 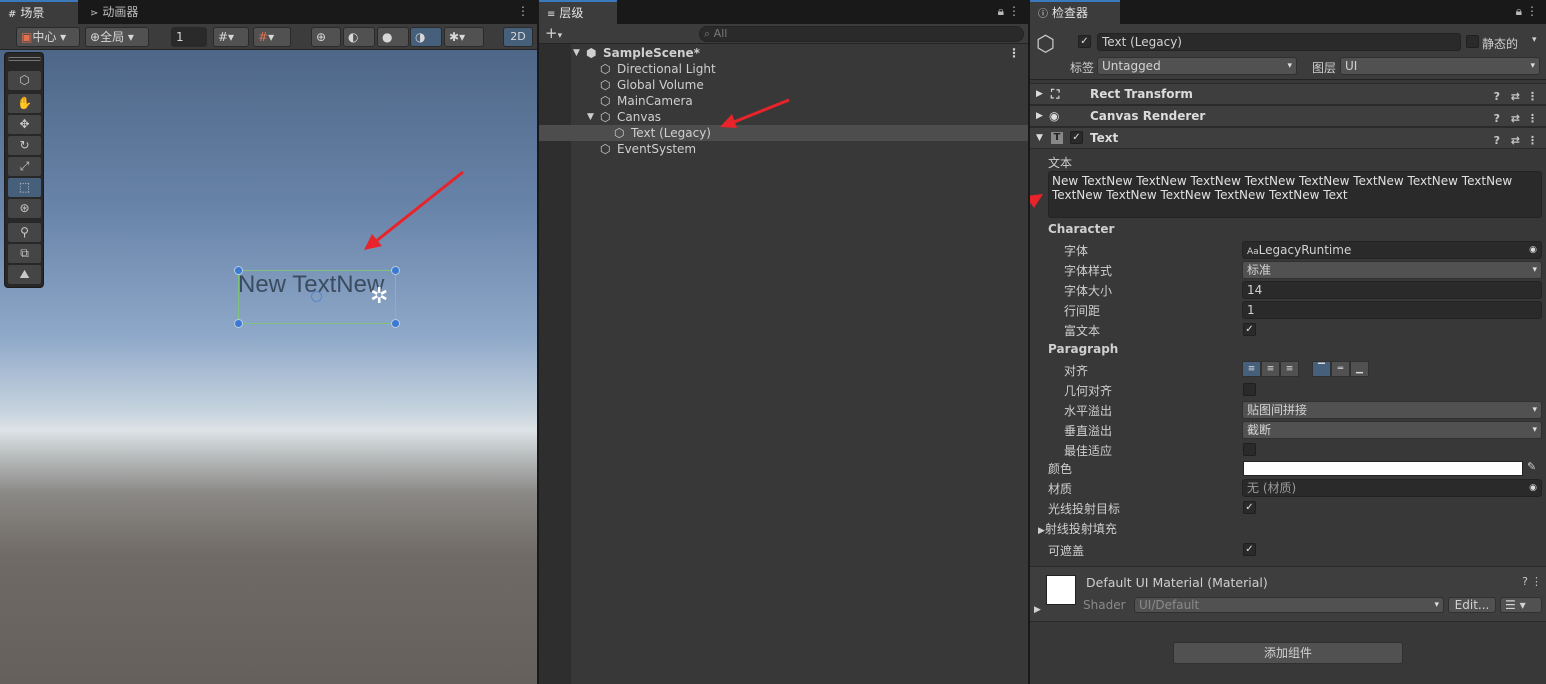 What do you see at coordinates (1036, 201) in the screenshot?
I see `annotation-arrow-inspector` at bounding box center [1036, 201].